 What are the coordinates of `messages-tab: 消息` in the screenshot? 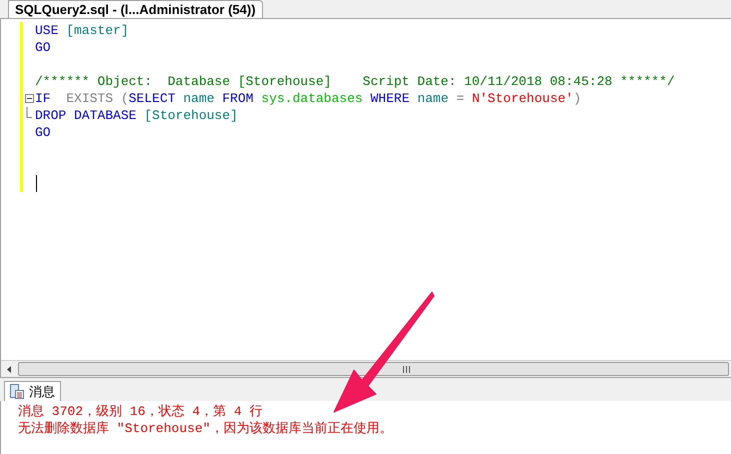 It's located at (32, 391).